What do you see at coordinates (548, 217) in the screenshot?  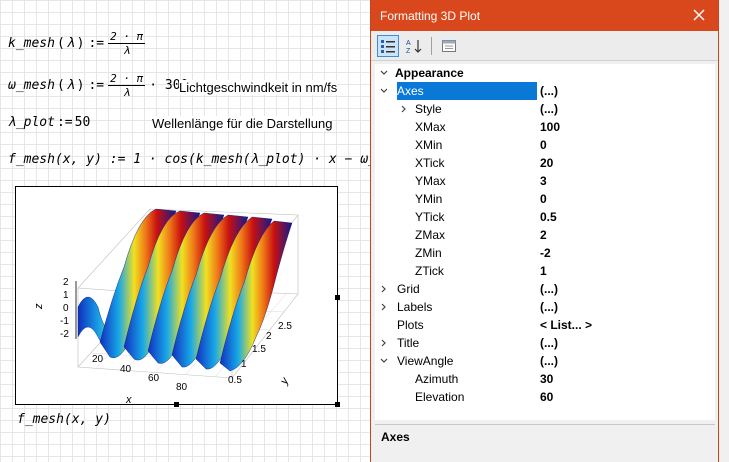 I see `property-value: 0.5` at bounding box center [548, 217].